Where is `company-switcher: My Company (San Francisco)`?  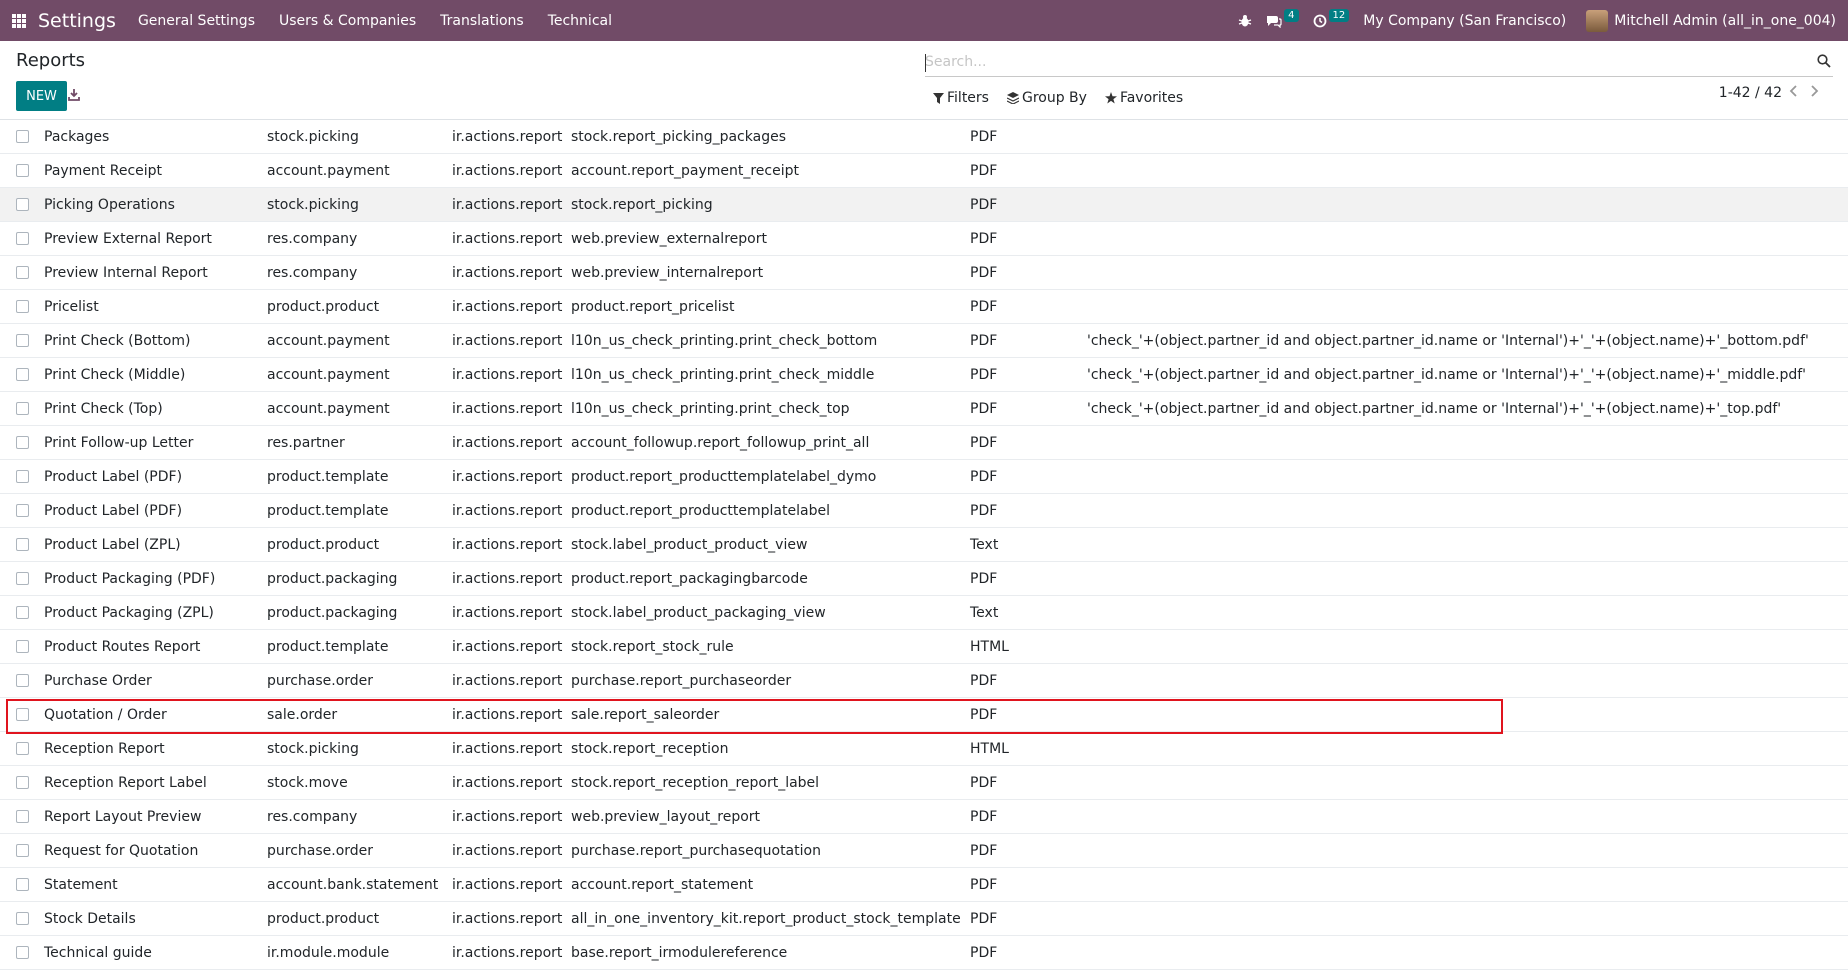 company-switcher: My Company (San Francisco) is located at coordinates (1464, 21).